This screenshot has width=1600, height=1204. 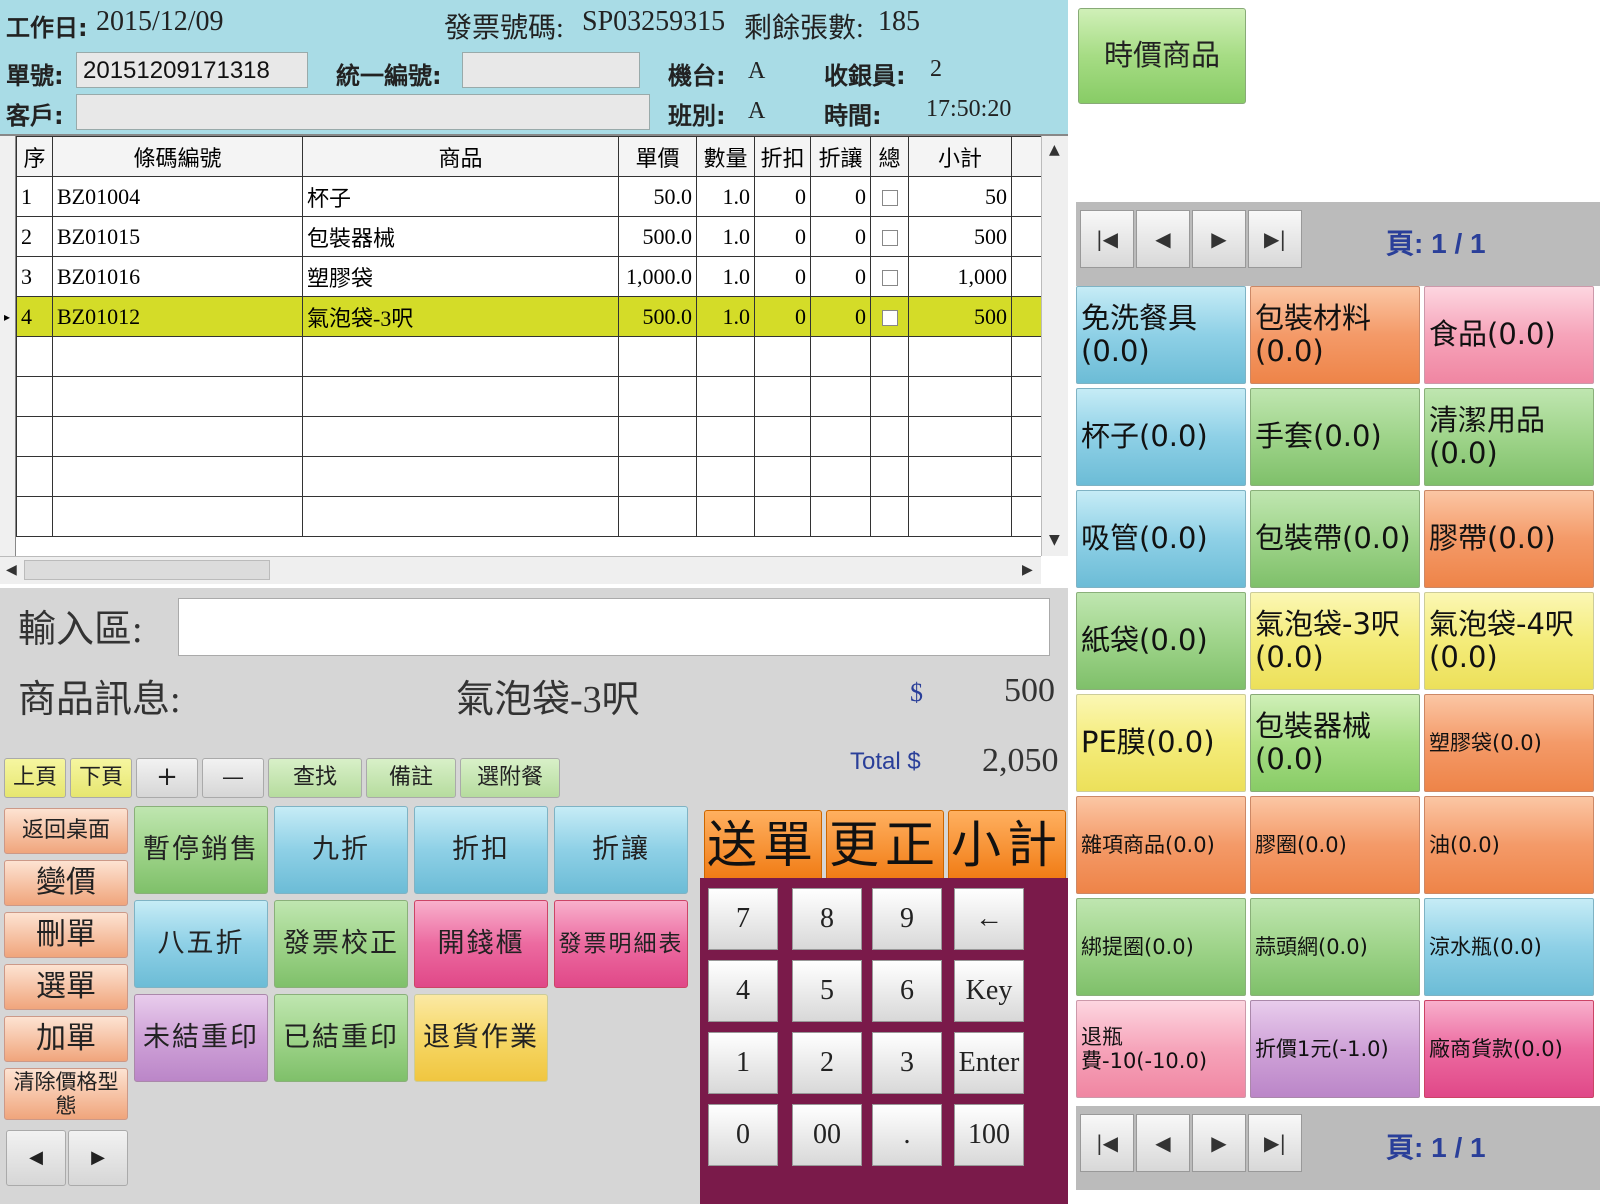 What do you see at coordinates (529, 196) in the screenshot?
I see `table-row: 1 BZ01004 杯子 50.0 1.0 0 0 50` at bounding box center [529, 196].